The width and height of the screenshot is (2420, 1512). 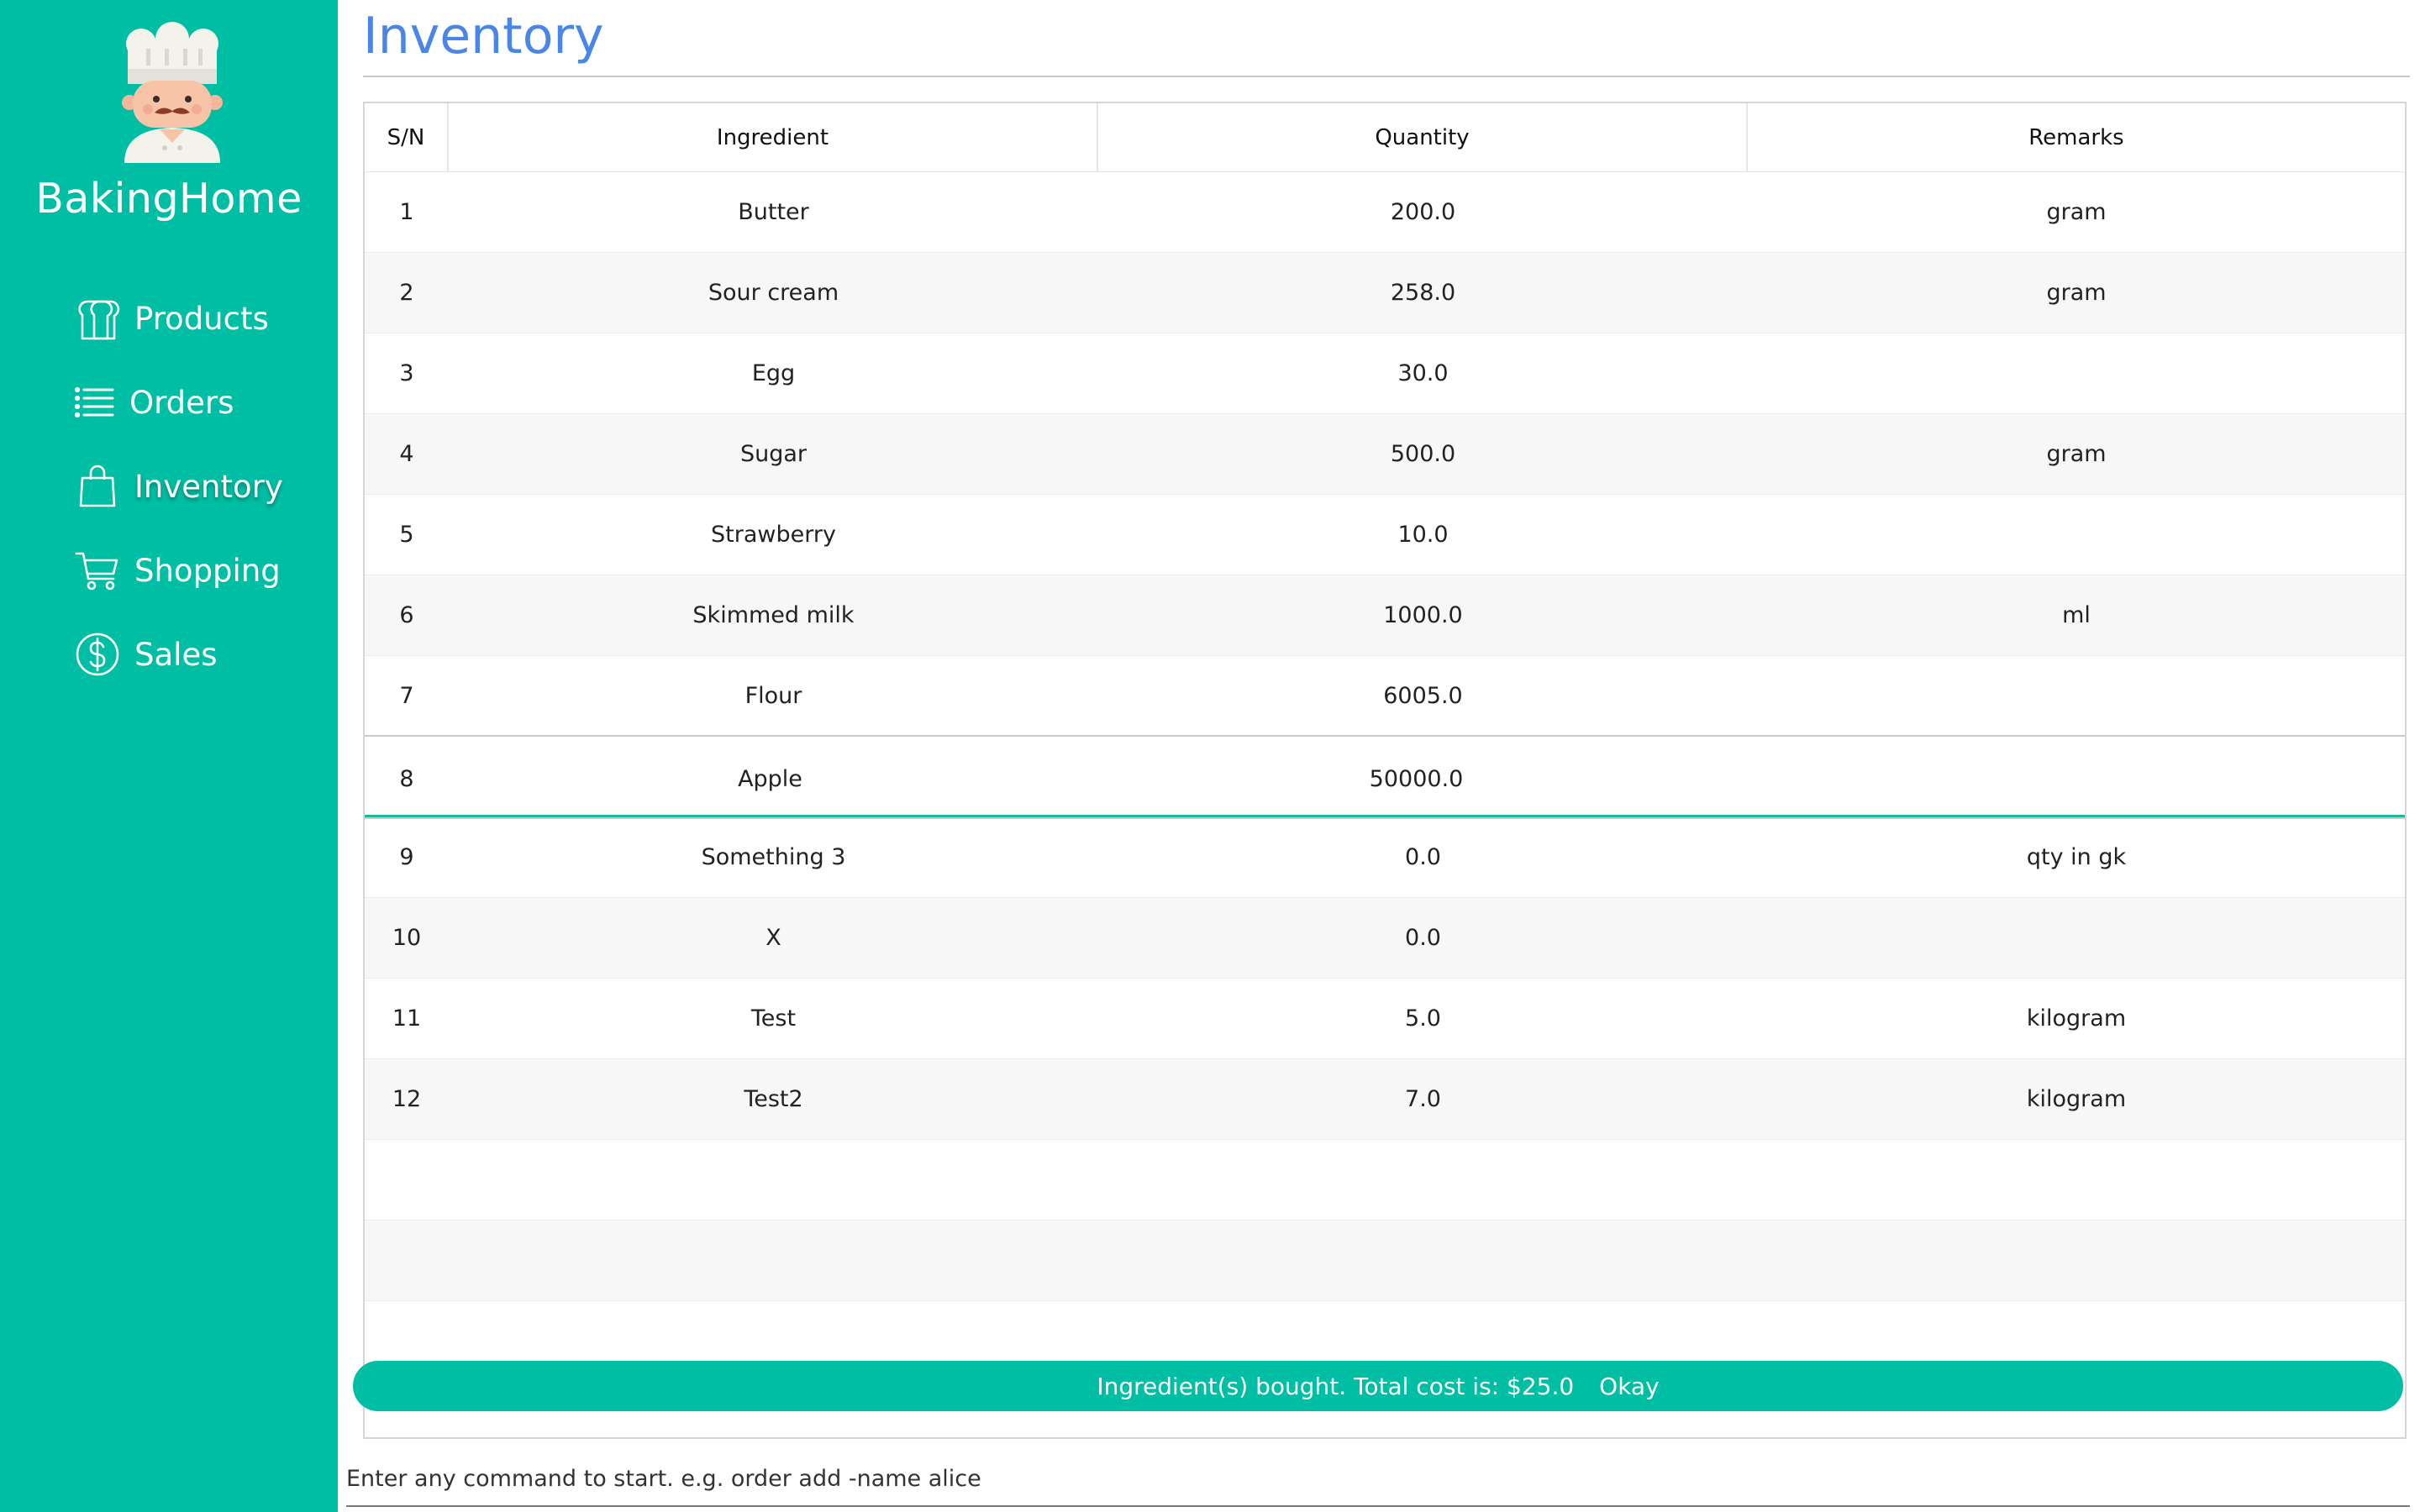 I want to click on column-header-ingredient: Ingredient, so click(x=773, y=137).